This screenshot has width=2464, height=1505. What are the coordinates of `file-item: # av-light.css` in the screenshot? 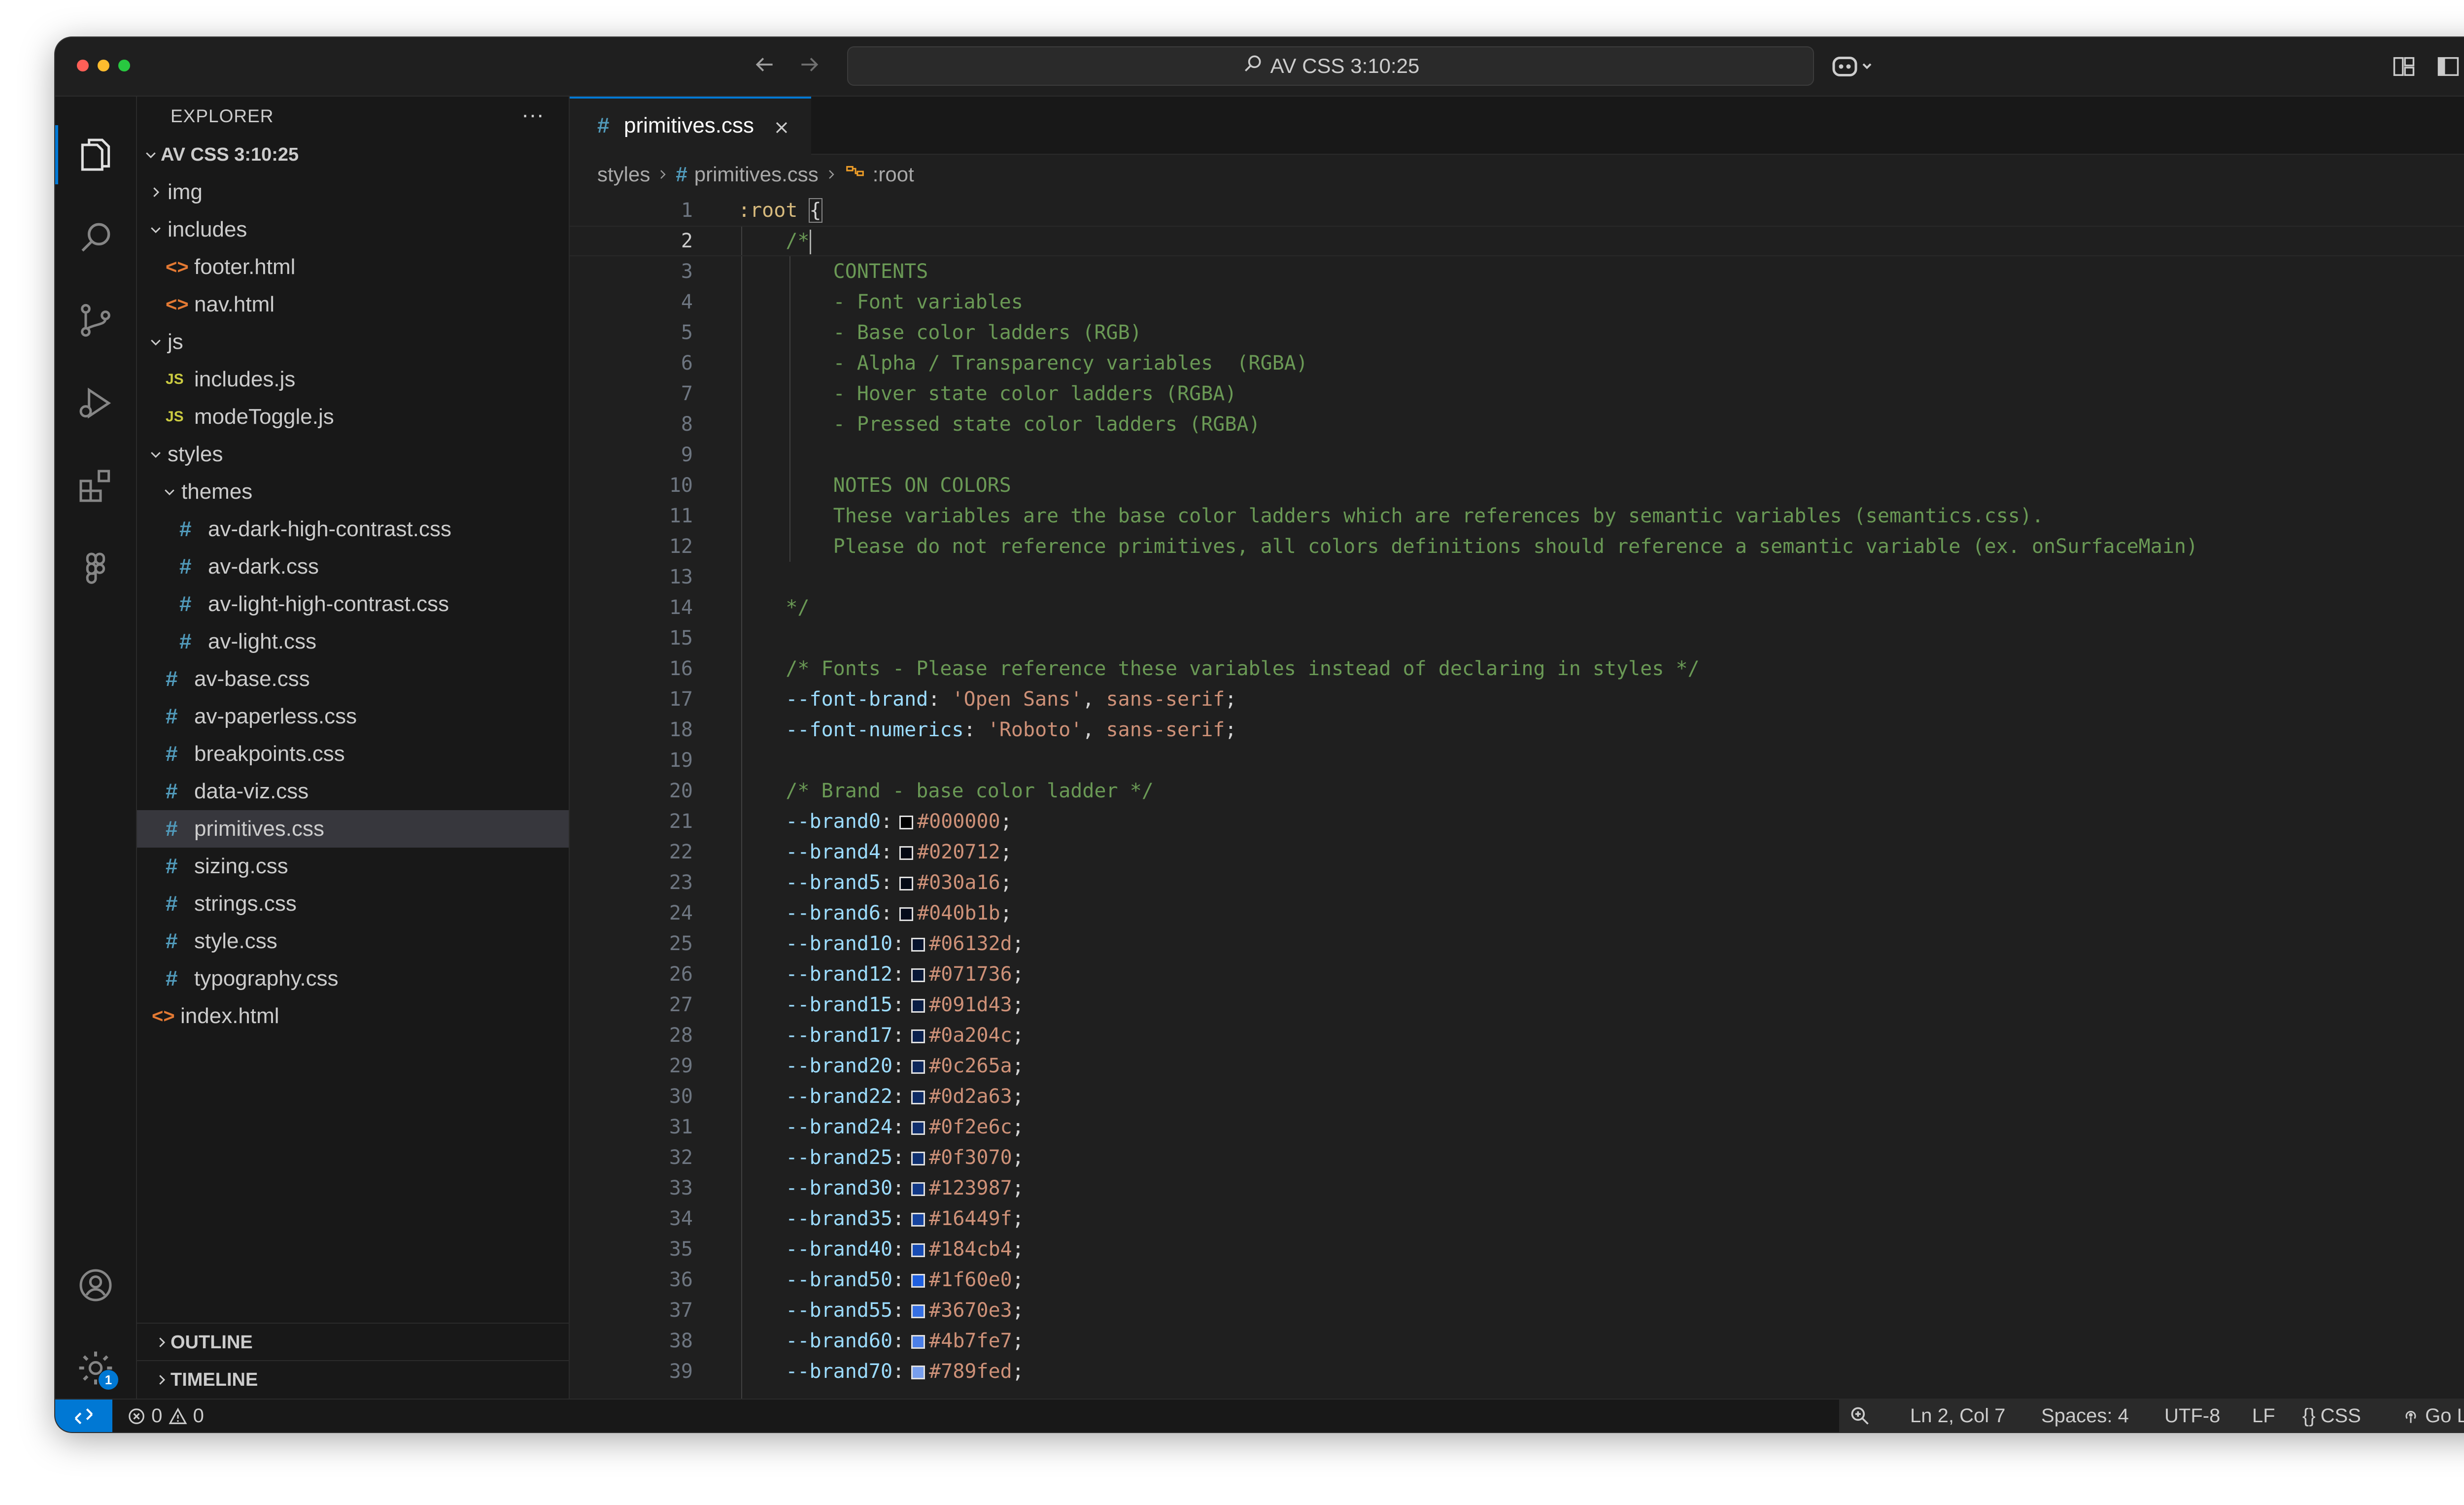 It's located at (353, 641).